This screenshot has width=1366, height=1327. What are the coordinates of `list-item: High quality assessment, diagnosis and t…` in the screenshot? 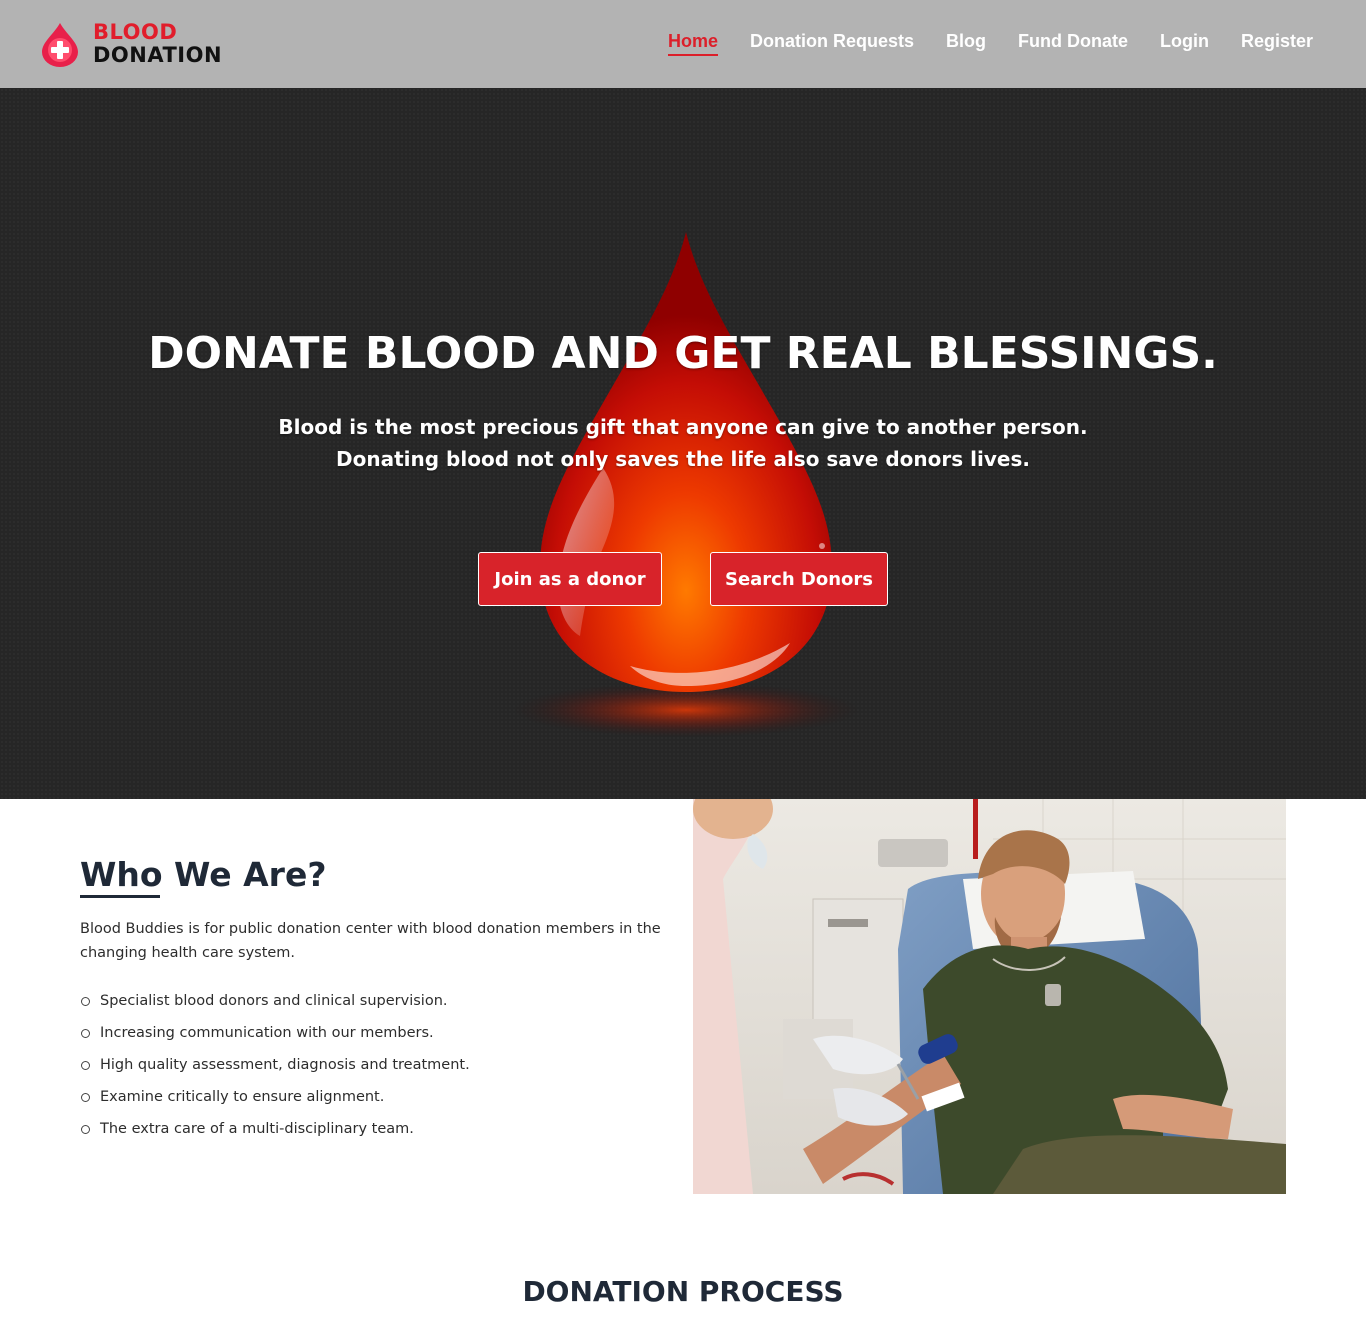 It's located at (275, 1069).